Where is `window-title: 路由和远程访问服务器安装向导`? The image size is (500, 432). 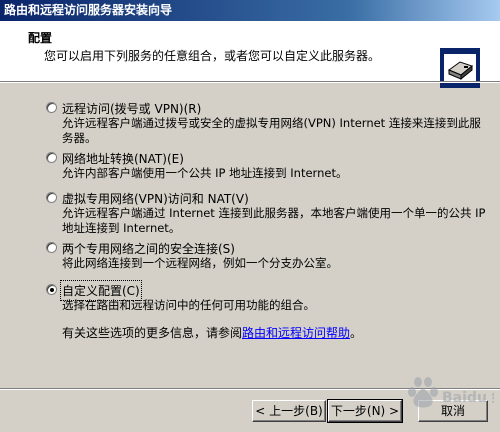
window-title: 路由和远程访问服务器安装向导 is located at coordinates (88, 10).